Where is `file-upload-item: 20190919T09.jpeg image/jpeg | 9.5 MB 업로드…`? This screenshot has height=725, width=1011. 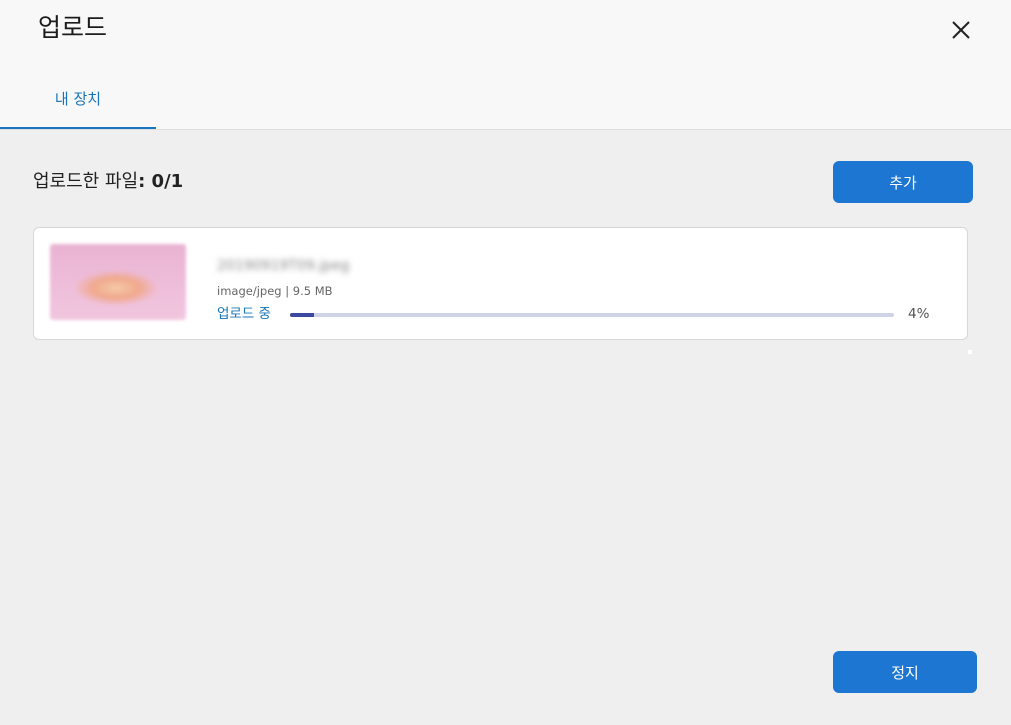 file-upload-item: 20190919T09.jpeg image/jpeg | 9.5 MB 업로드… is located at coordinates (500, 283).